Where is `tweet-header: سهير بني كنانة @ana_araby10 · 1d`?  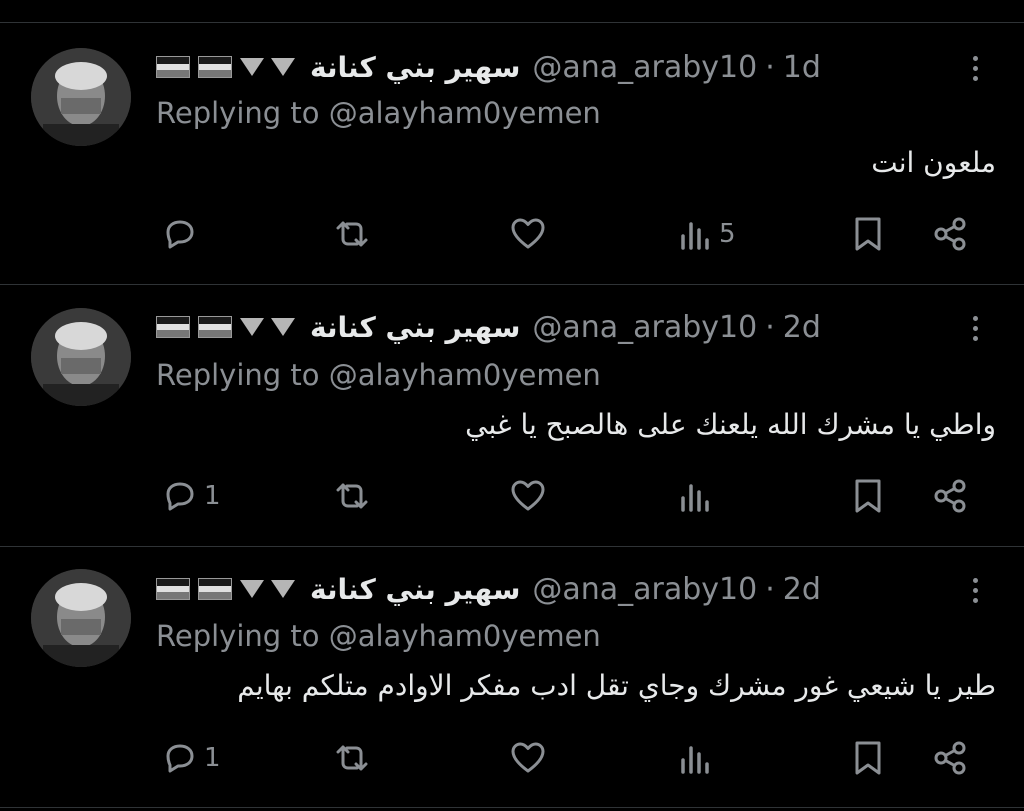 tweet-header: سهير بني كنانة @ana_araby10 · 1d is located at coordinates (488, 67).